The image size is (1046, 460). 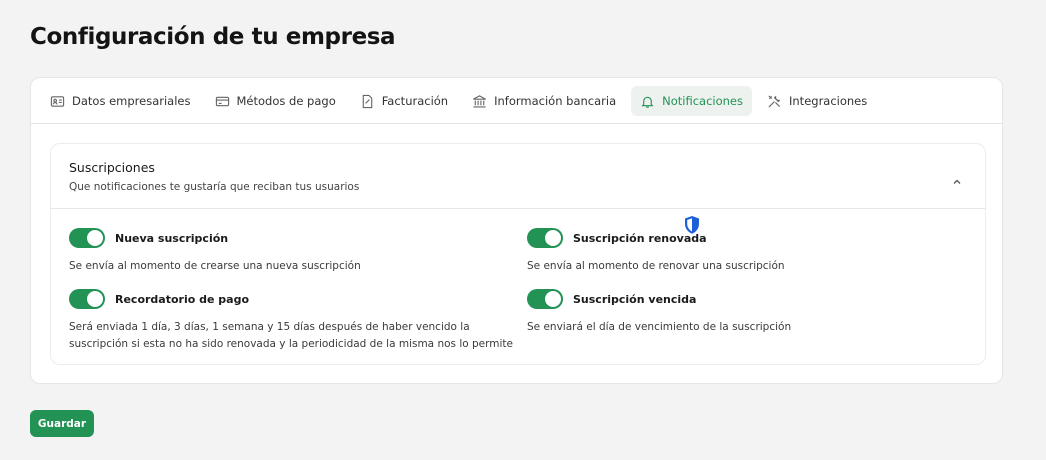 What do you see at coordinates (286, 101) in the screenshot?
I see `tab-label: Métodos de pago` at bounding box center [286, 101].